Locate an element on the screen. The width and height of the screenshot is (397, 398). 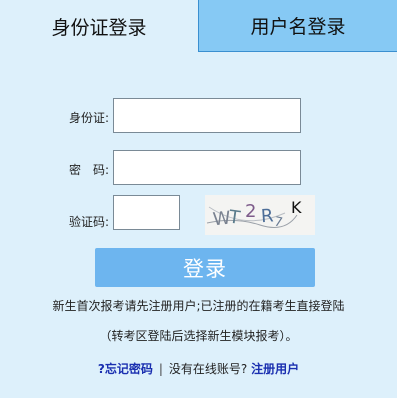
footer-links: ?忘记密码 | 没有在线账号? 注册用户 is located at coordinates (198, 368).